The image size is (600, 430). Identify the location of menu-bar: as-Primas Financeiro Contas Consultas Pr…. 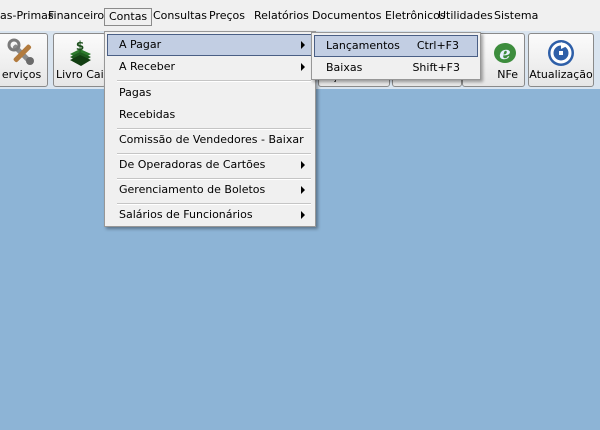
(300, 16).